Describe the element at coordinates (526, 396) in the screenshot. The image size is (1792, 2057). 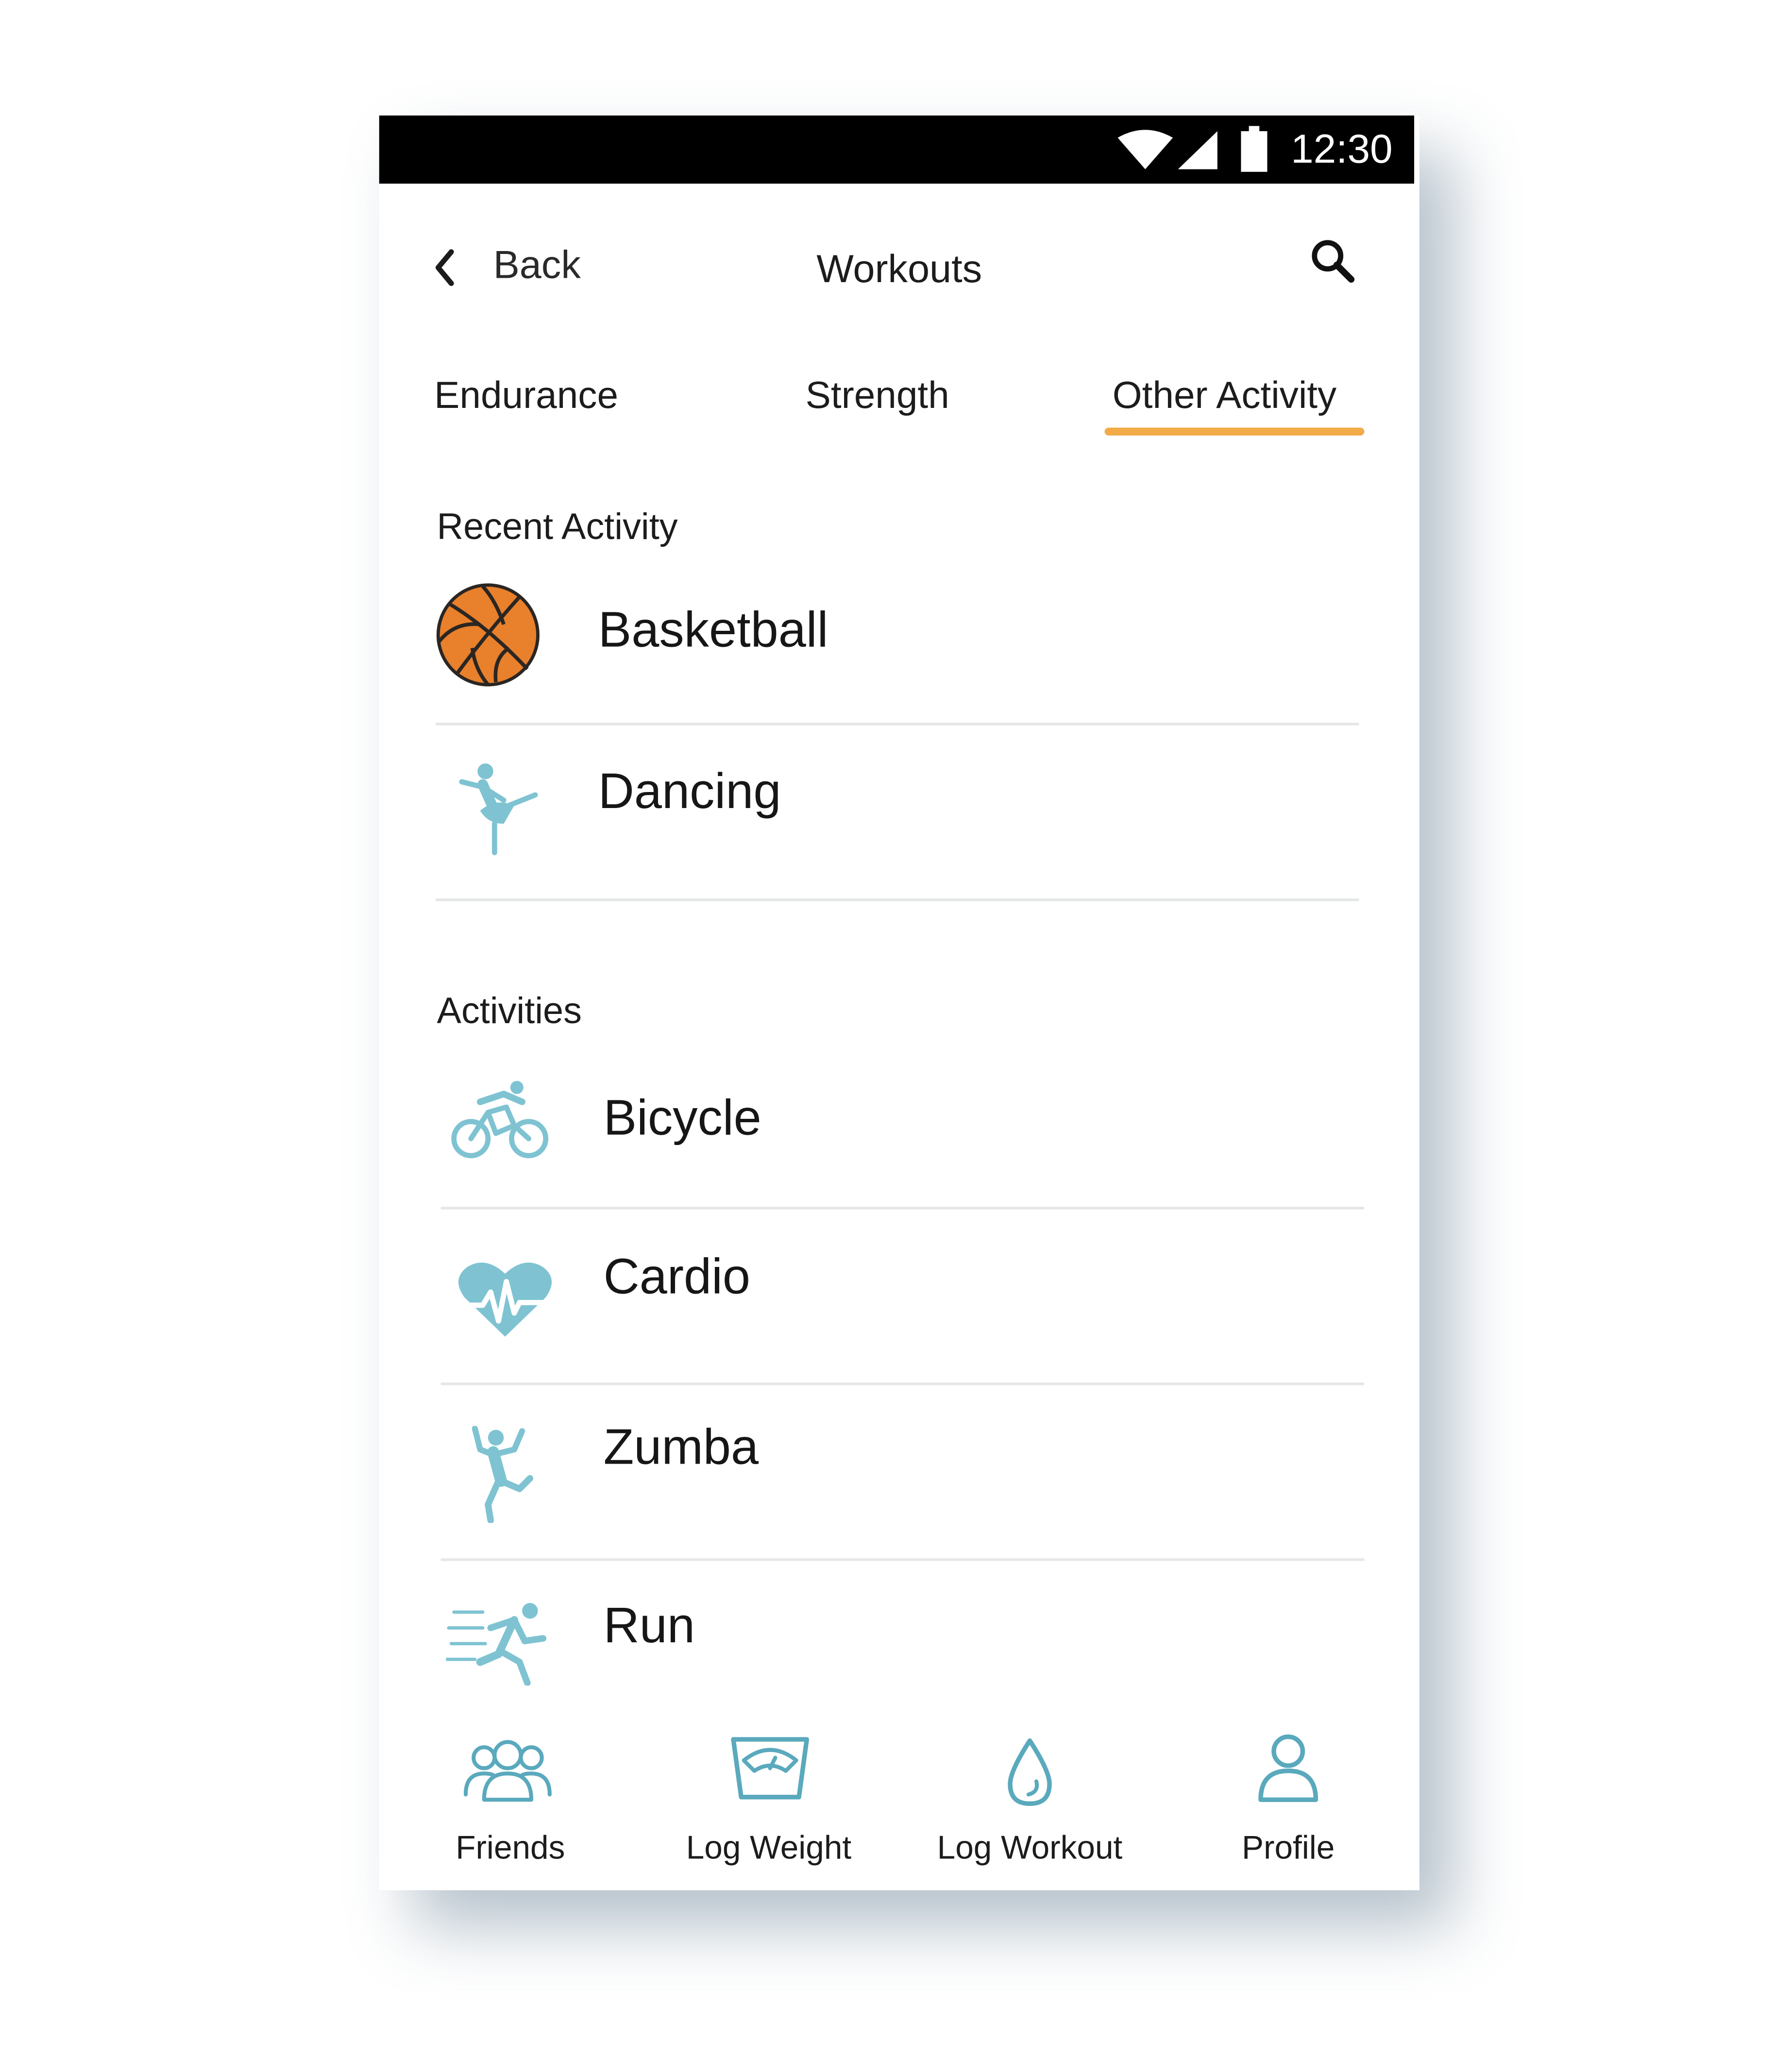
I see `tab-endurance: Endurance` at that location.